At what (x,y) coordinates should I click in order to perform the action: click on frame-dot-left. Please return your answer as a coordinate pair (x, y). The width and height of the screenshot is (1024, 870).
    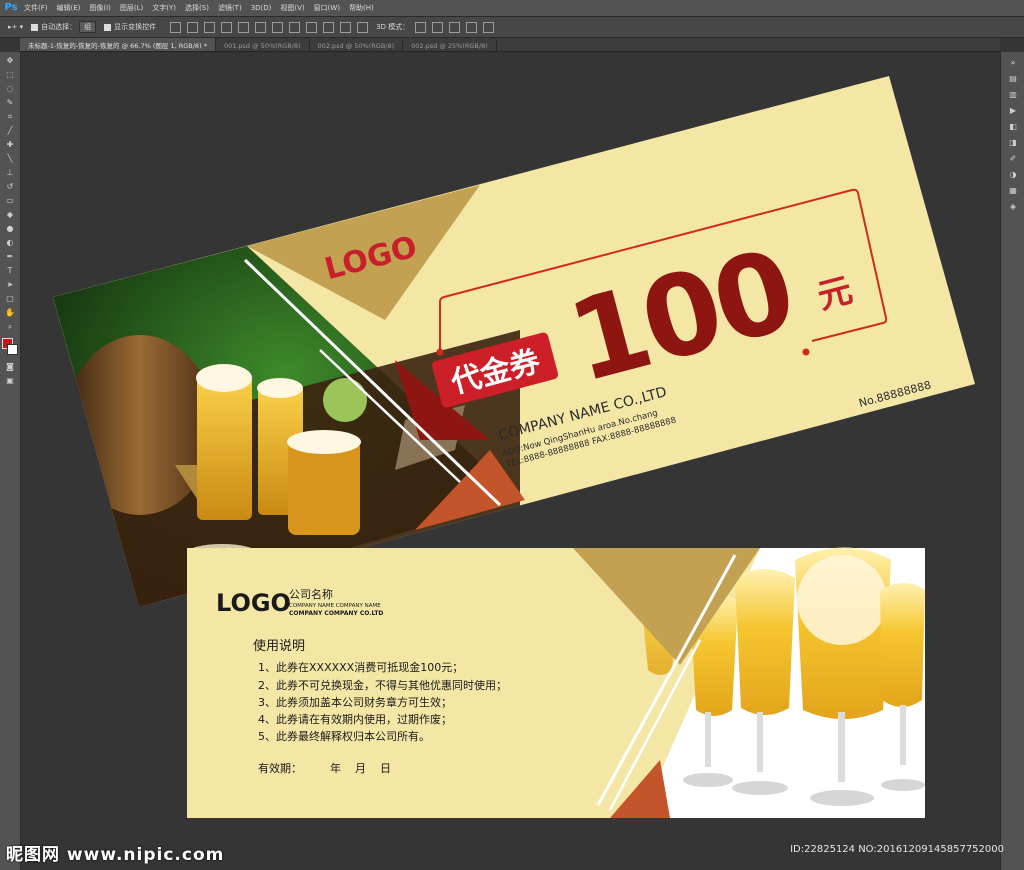
    Looking at the image, I should click on (440, 352).